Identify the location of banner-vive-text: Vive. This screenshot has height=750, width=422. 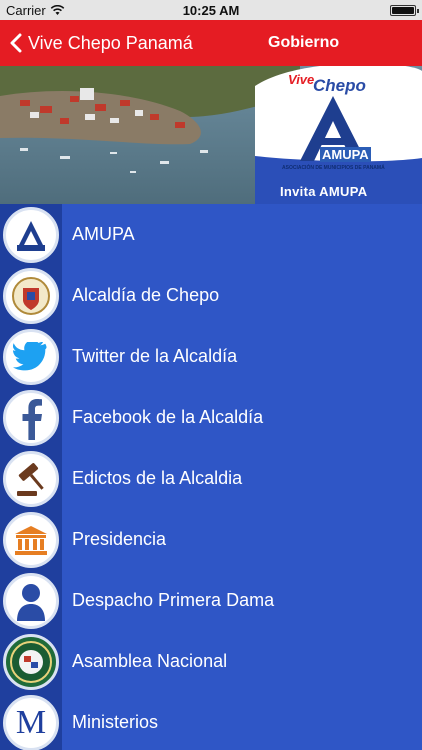
(301, 79).